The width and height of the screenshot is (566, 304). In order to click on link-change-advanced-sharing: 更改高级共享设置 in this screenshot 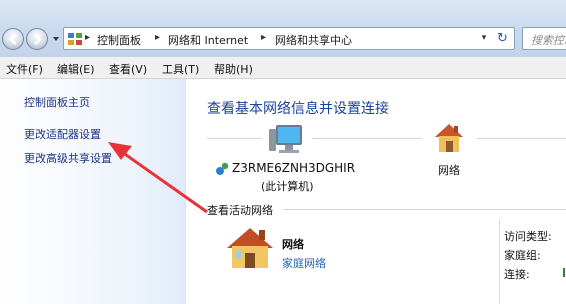, I will do `click(68, 158)`.